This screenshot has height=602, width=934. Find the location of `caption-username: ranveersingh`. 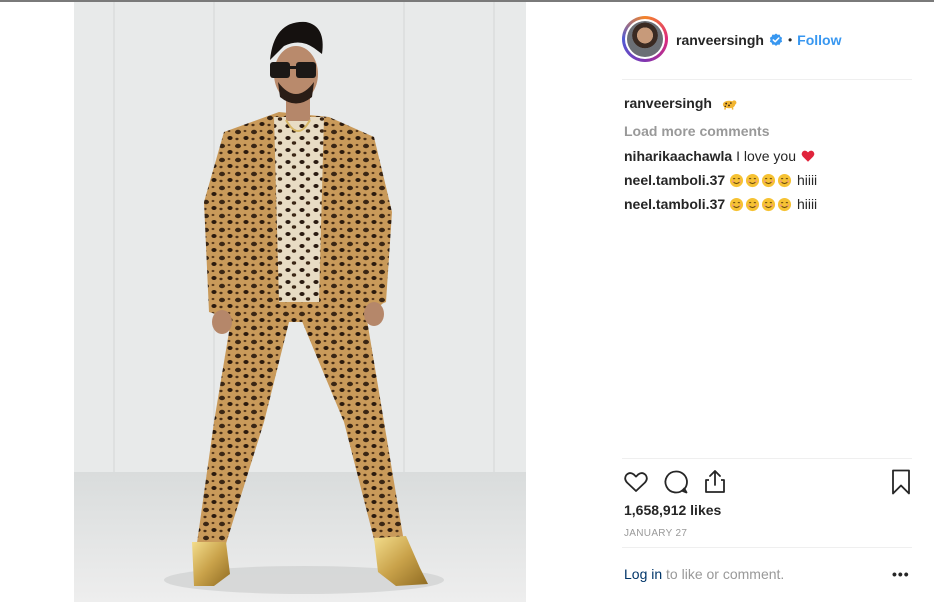

caption-username: ranveersingh is located at coordinates (668, 103).